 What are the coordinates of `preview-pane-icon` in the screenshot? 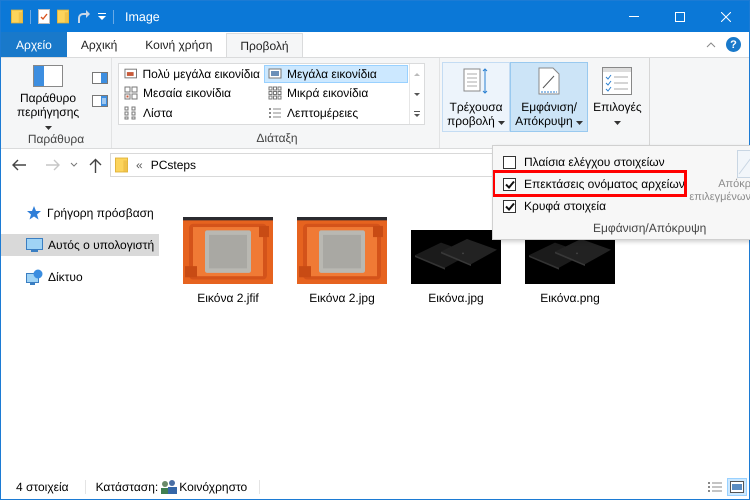 It's located at (100, 78).